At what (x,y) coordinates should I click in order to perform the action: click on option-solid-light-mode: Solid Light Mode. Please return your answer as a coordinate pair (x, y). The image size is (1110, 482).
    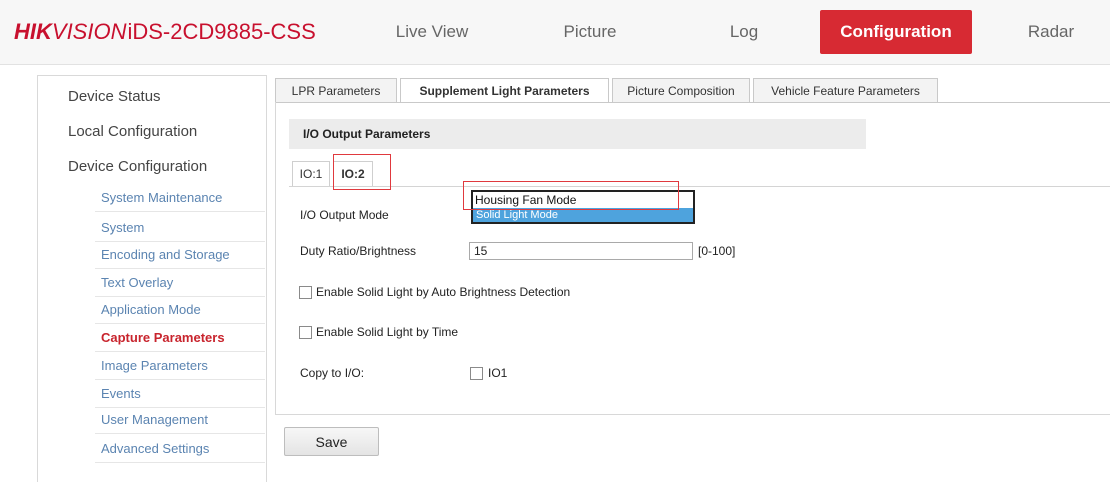
    Looking at the image, I should click on (583, 215).